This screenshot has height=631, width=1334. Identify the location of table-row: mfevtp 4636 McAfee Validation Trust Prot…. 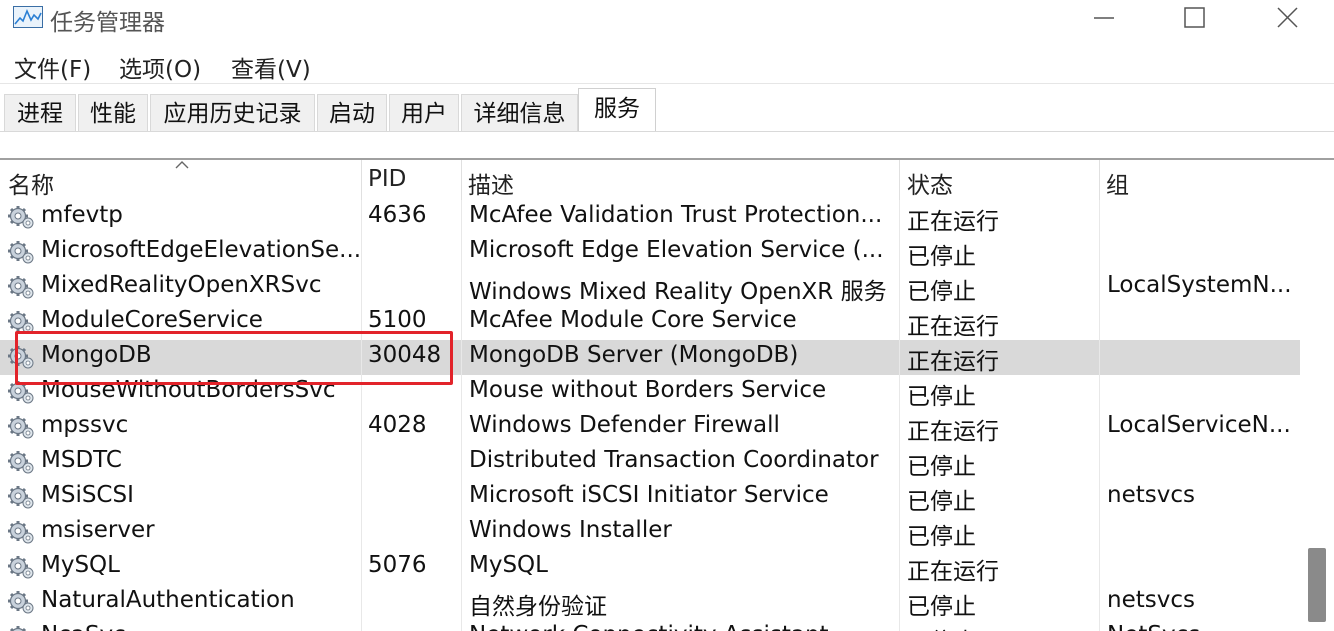
(650, 217).